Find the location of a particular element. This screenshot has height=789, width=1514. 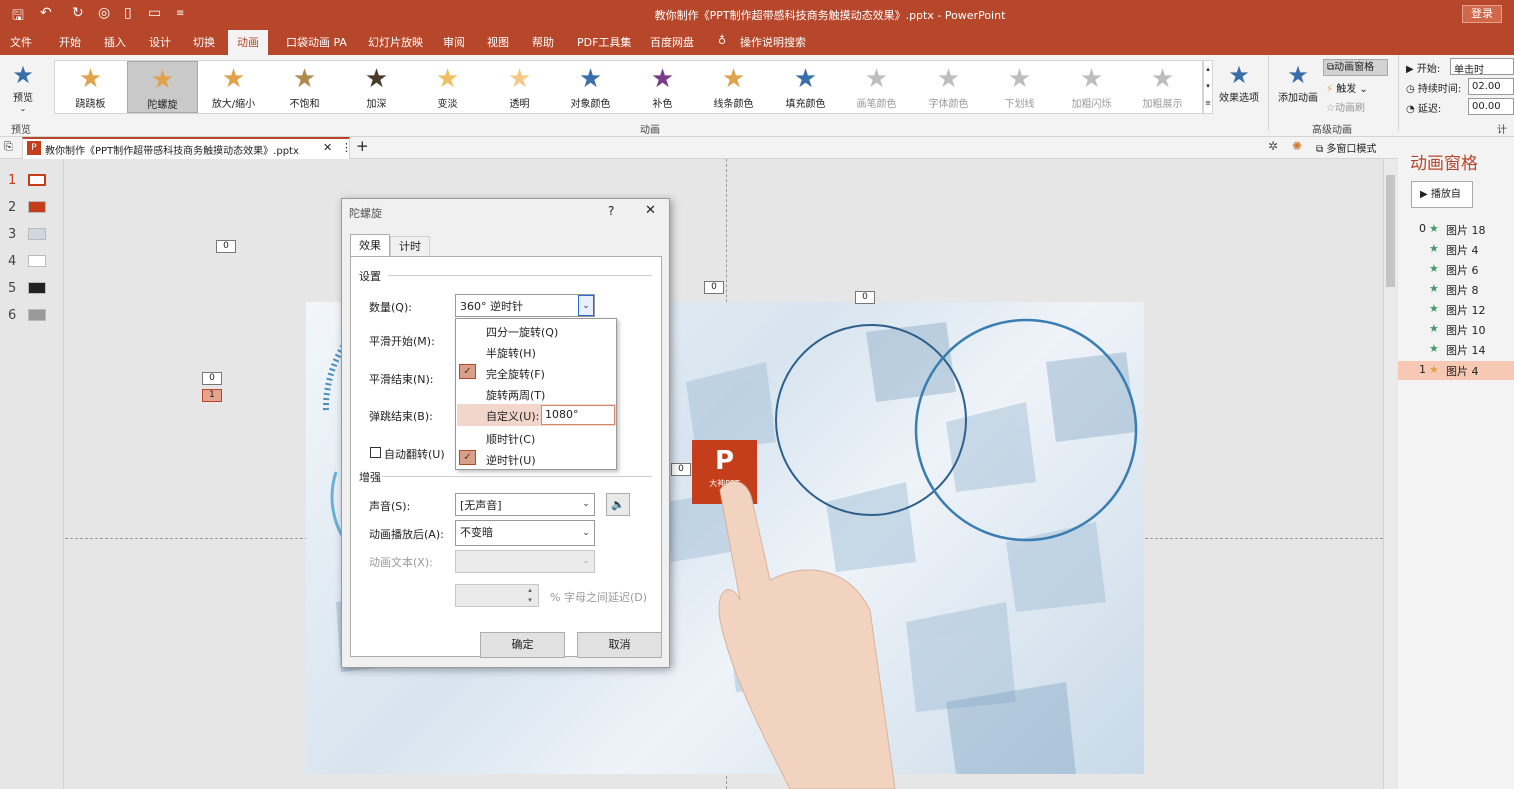

tab-help: 帮助 is located at coordinates (543, 42).